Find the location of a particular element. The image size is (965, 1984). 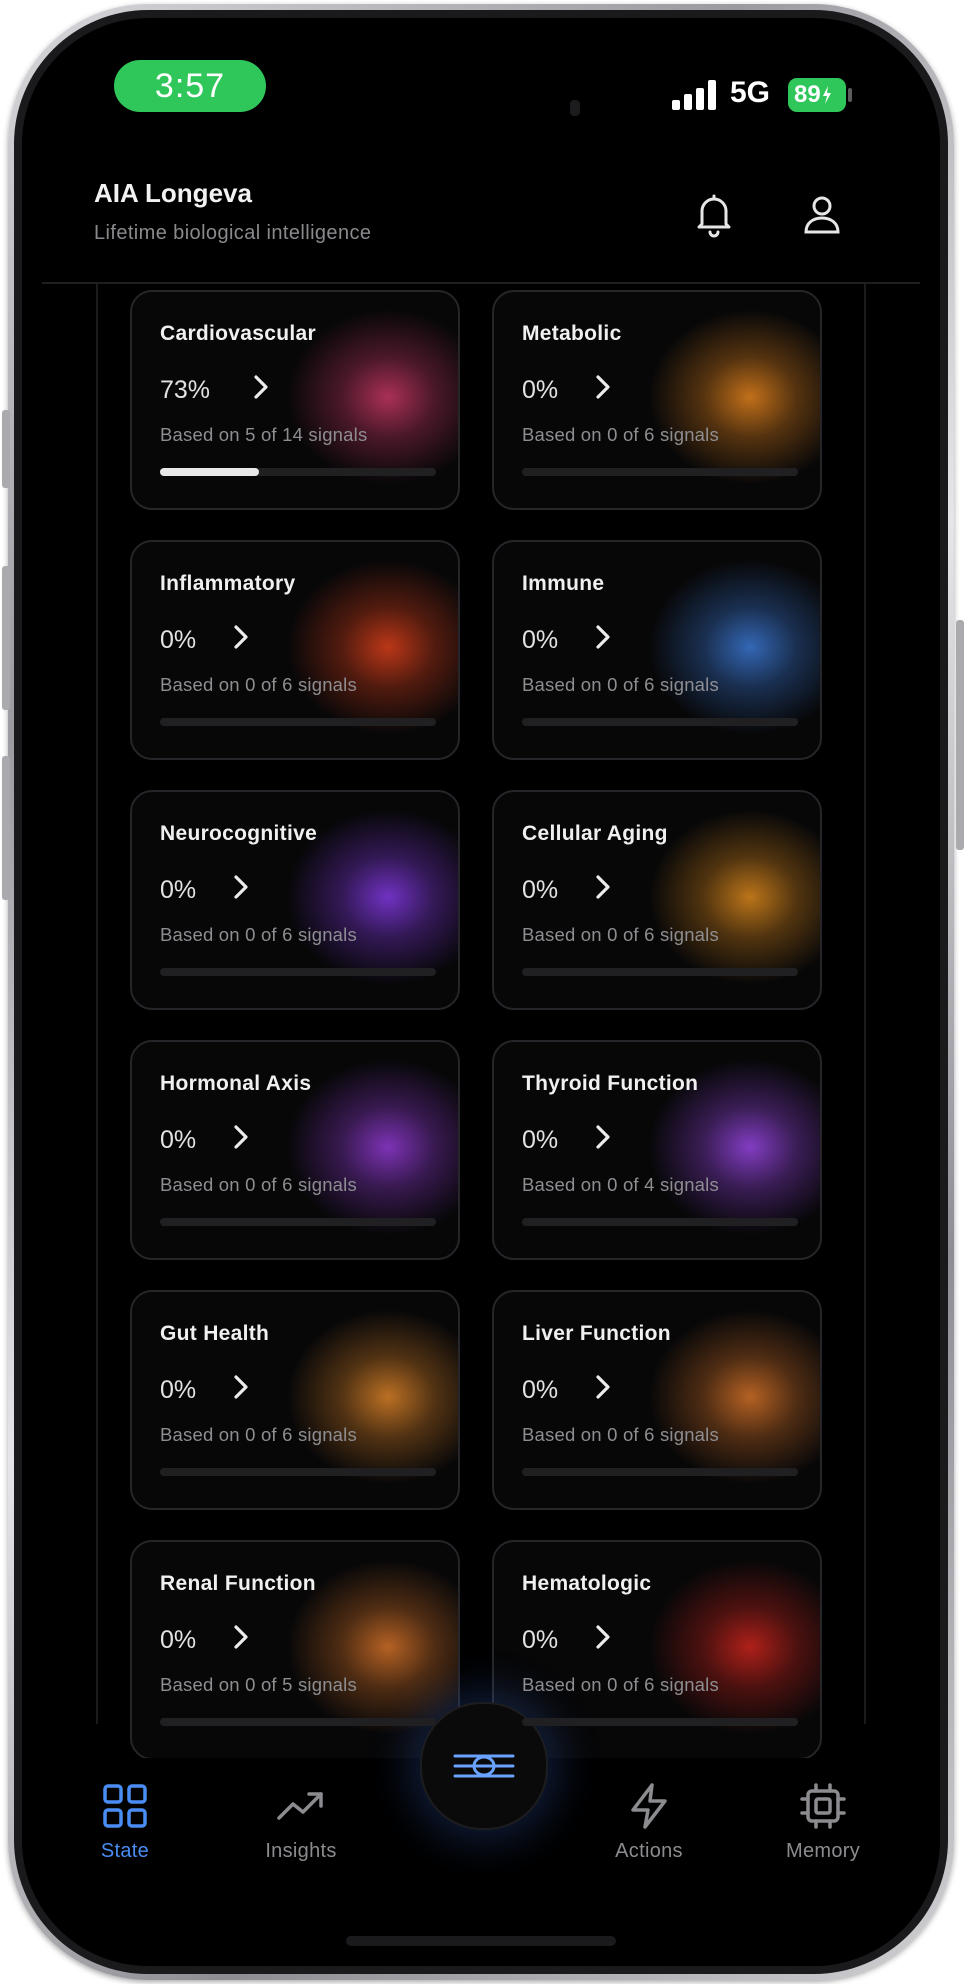

trend-icon is located at coordinates (300, 1806).